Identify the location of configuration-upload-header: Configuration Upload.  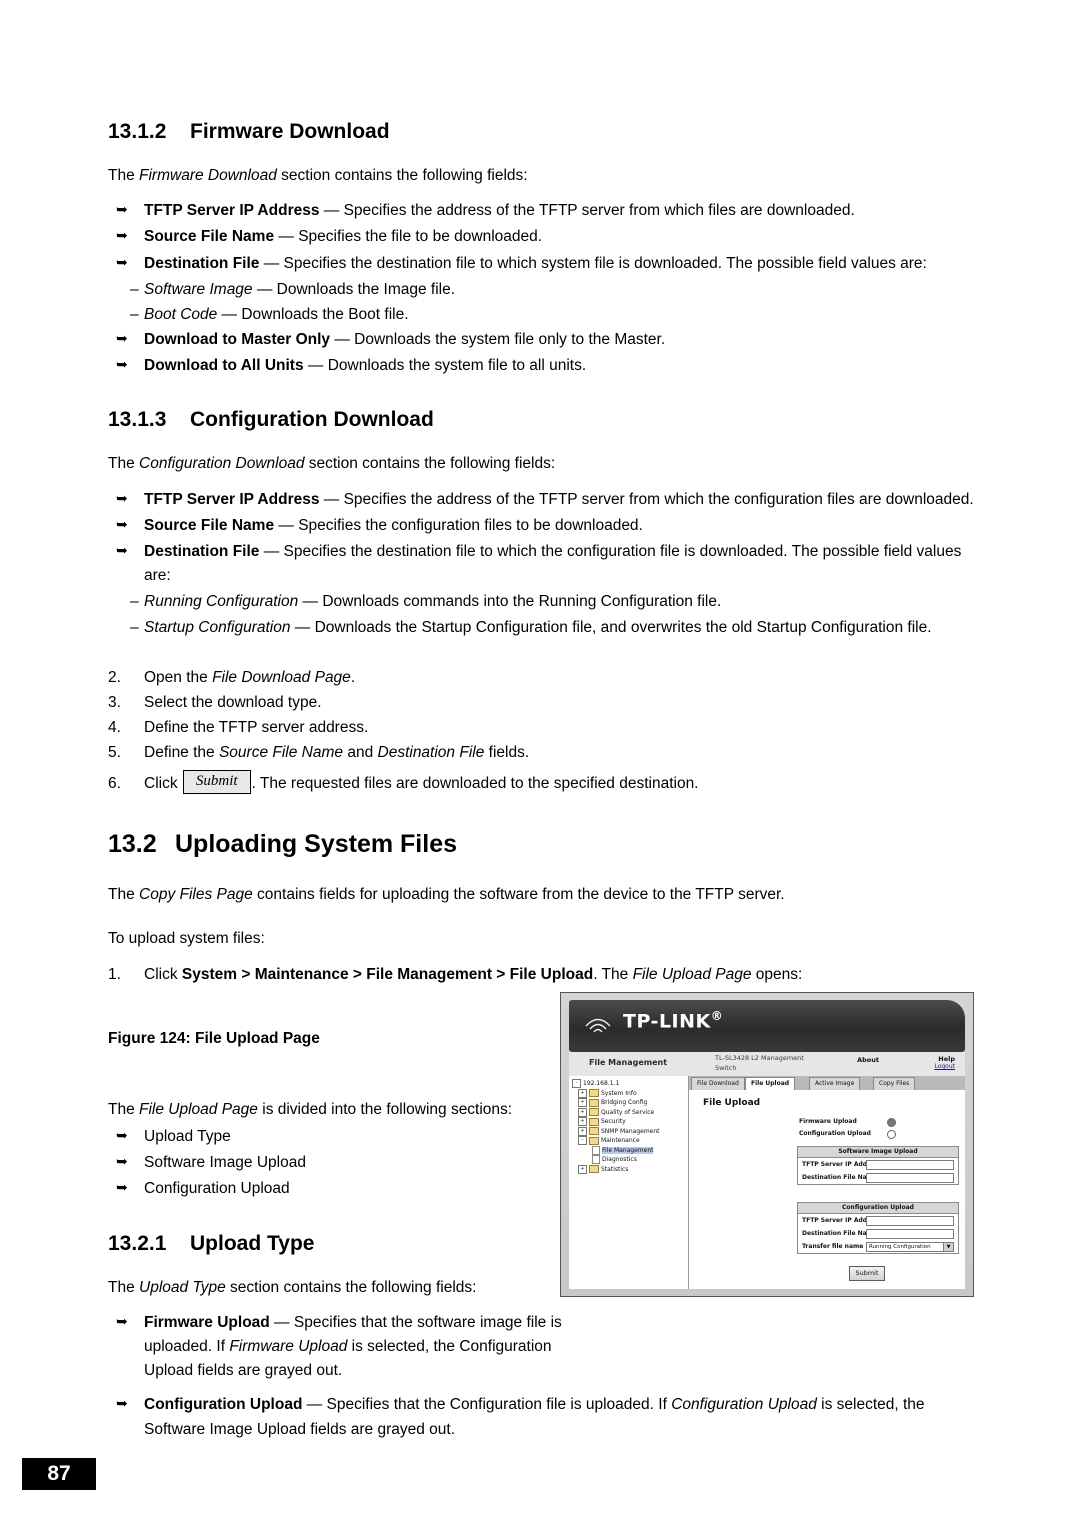
(878, 1208).